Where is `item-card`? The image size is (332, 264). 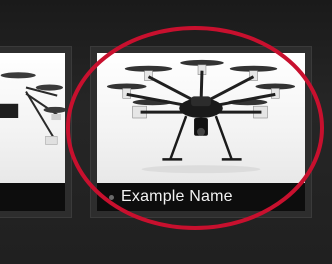 item-card is located at coordinates (36, 132).